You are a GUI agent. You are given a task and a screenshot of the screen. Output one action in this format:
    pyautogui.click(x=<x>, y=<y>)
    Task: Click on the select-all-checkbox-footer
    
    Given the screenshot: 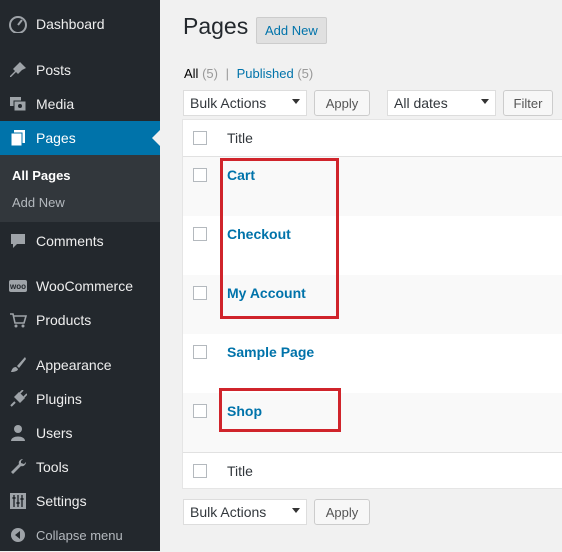 What is the action you would take?
    pyautogui.click(x=200, y=471)
    